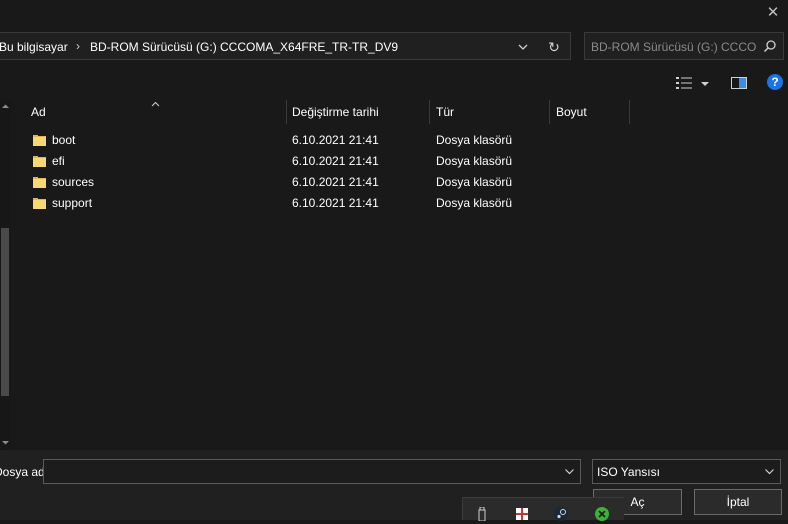 Image resolution: width=788 pixels, height=524 pixels. I want to click on refresh-icon: ↻, so click(554, 47).